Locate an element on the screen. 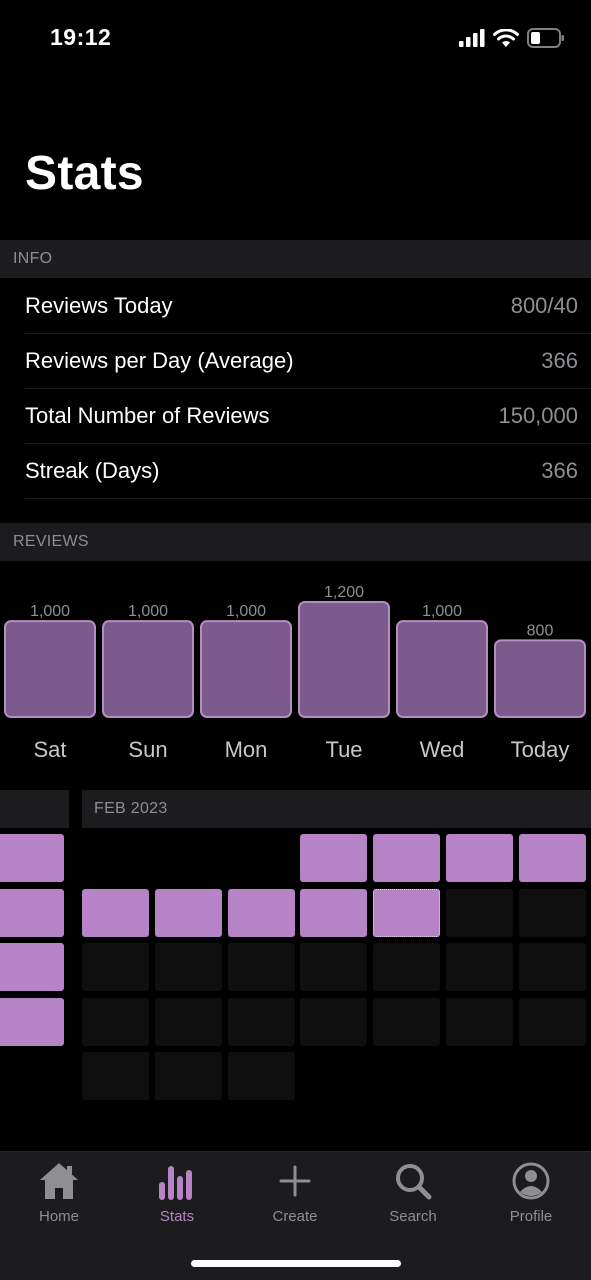 This screenshot has height=1280, width=591. prev-month-header is located at coordinates (34, 809).